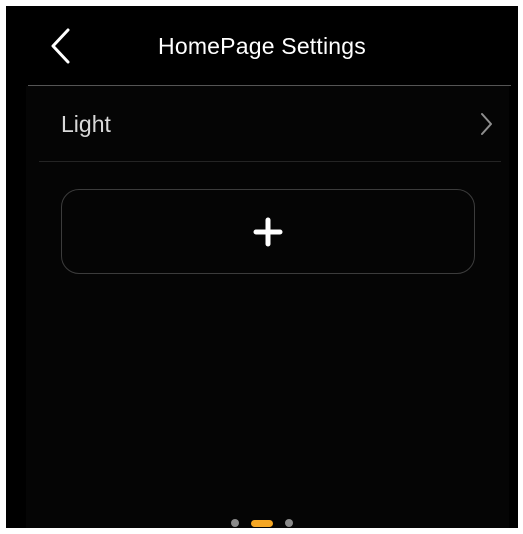  What do you see at coordinates (270, 124) in the screenshot?
I see `setting-row-light: Light` at bounding box center [270, 124].